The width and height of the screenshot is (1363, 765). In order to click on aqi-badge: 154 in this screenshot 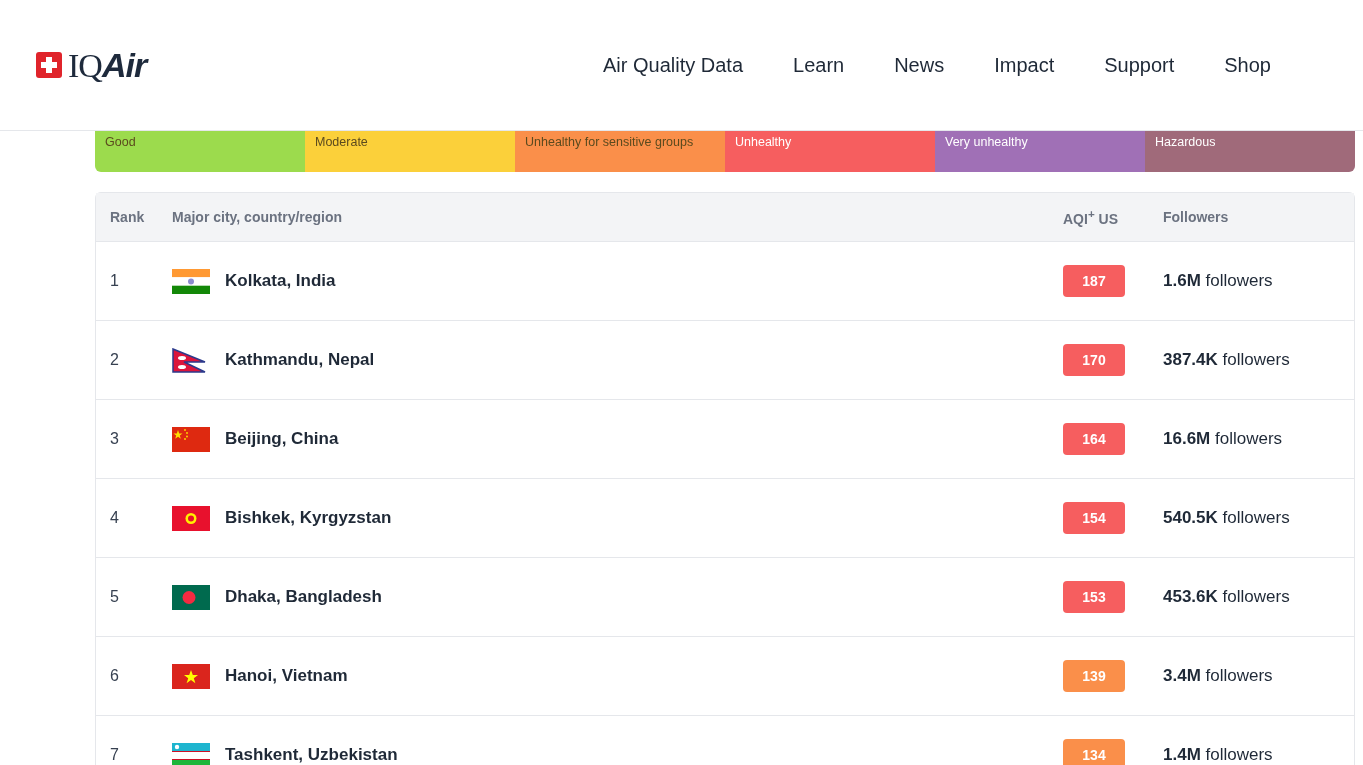, I will do `click(1094, 518)`.